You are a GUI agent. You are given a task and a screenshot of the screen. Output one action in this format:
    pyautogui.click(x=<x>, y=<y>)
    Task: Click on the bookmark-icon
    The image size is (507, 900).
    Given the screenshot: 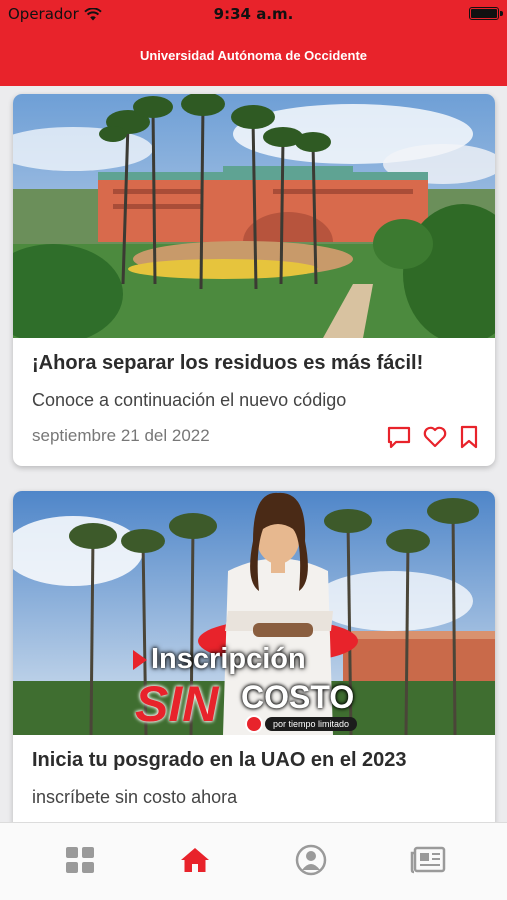 What is the action you would take?
    pyautogui.click(x=469, y=437)
    